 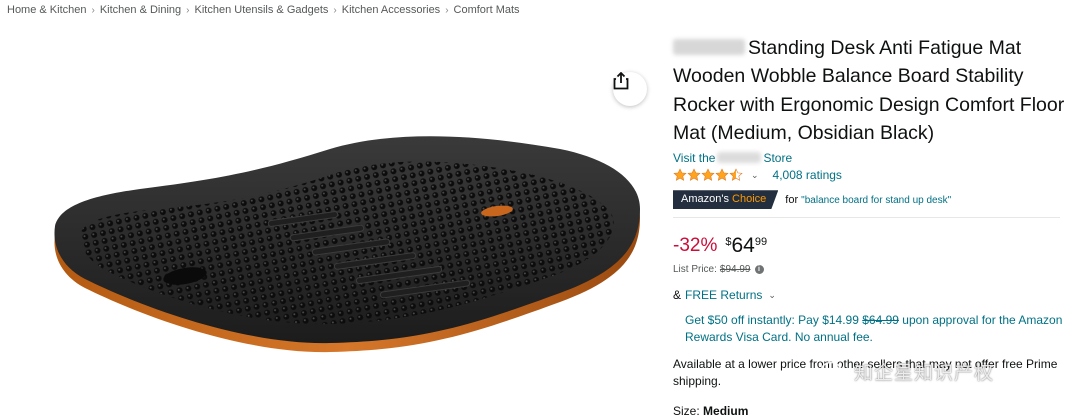 I want to click on promo-text-start: Get $50 off instantly: Pay $14.99, so click(x=772, y=320).